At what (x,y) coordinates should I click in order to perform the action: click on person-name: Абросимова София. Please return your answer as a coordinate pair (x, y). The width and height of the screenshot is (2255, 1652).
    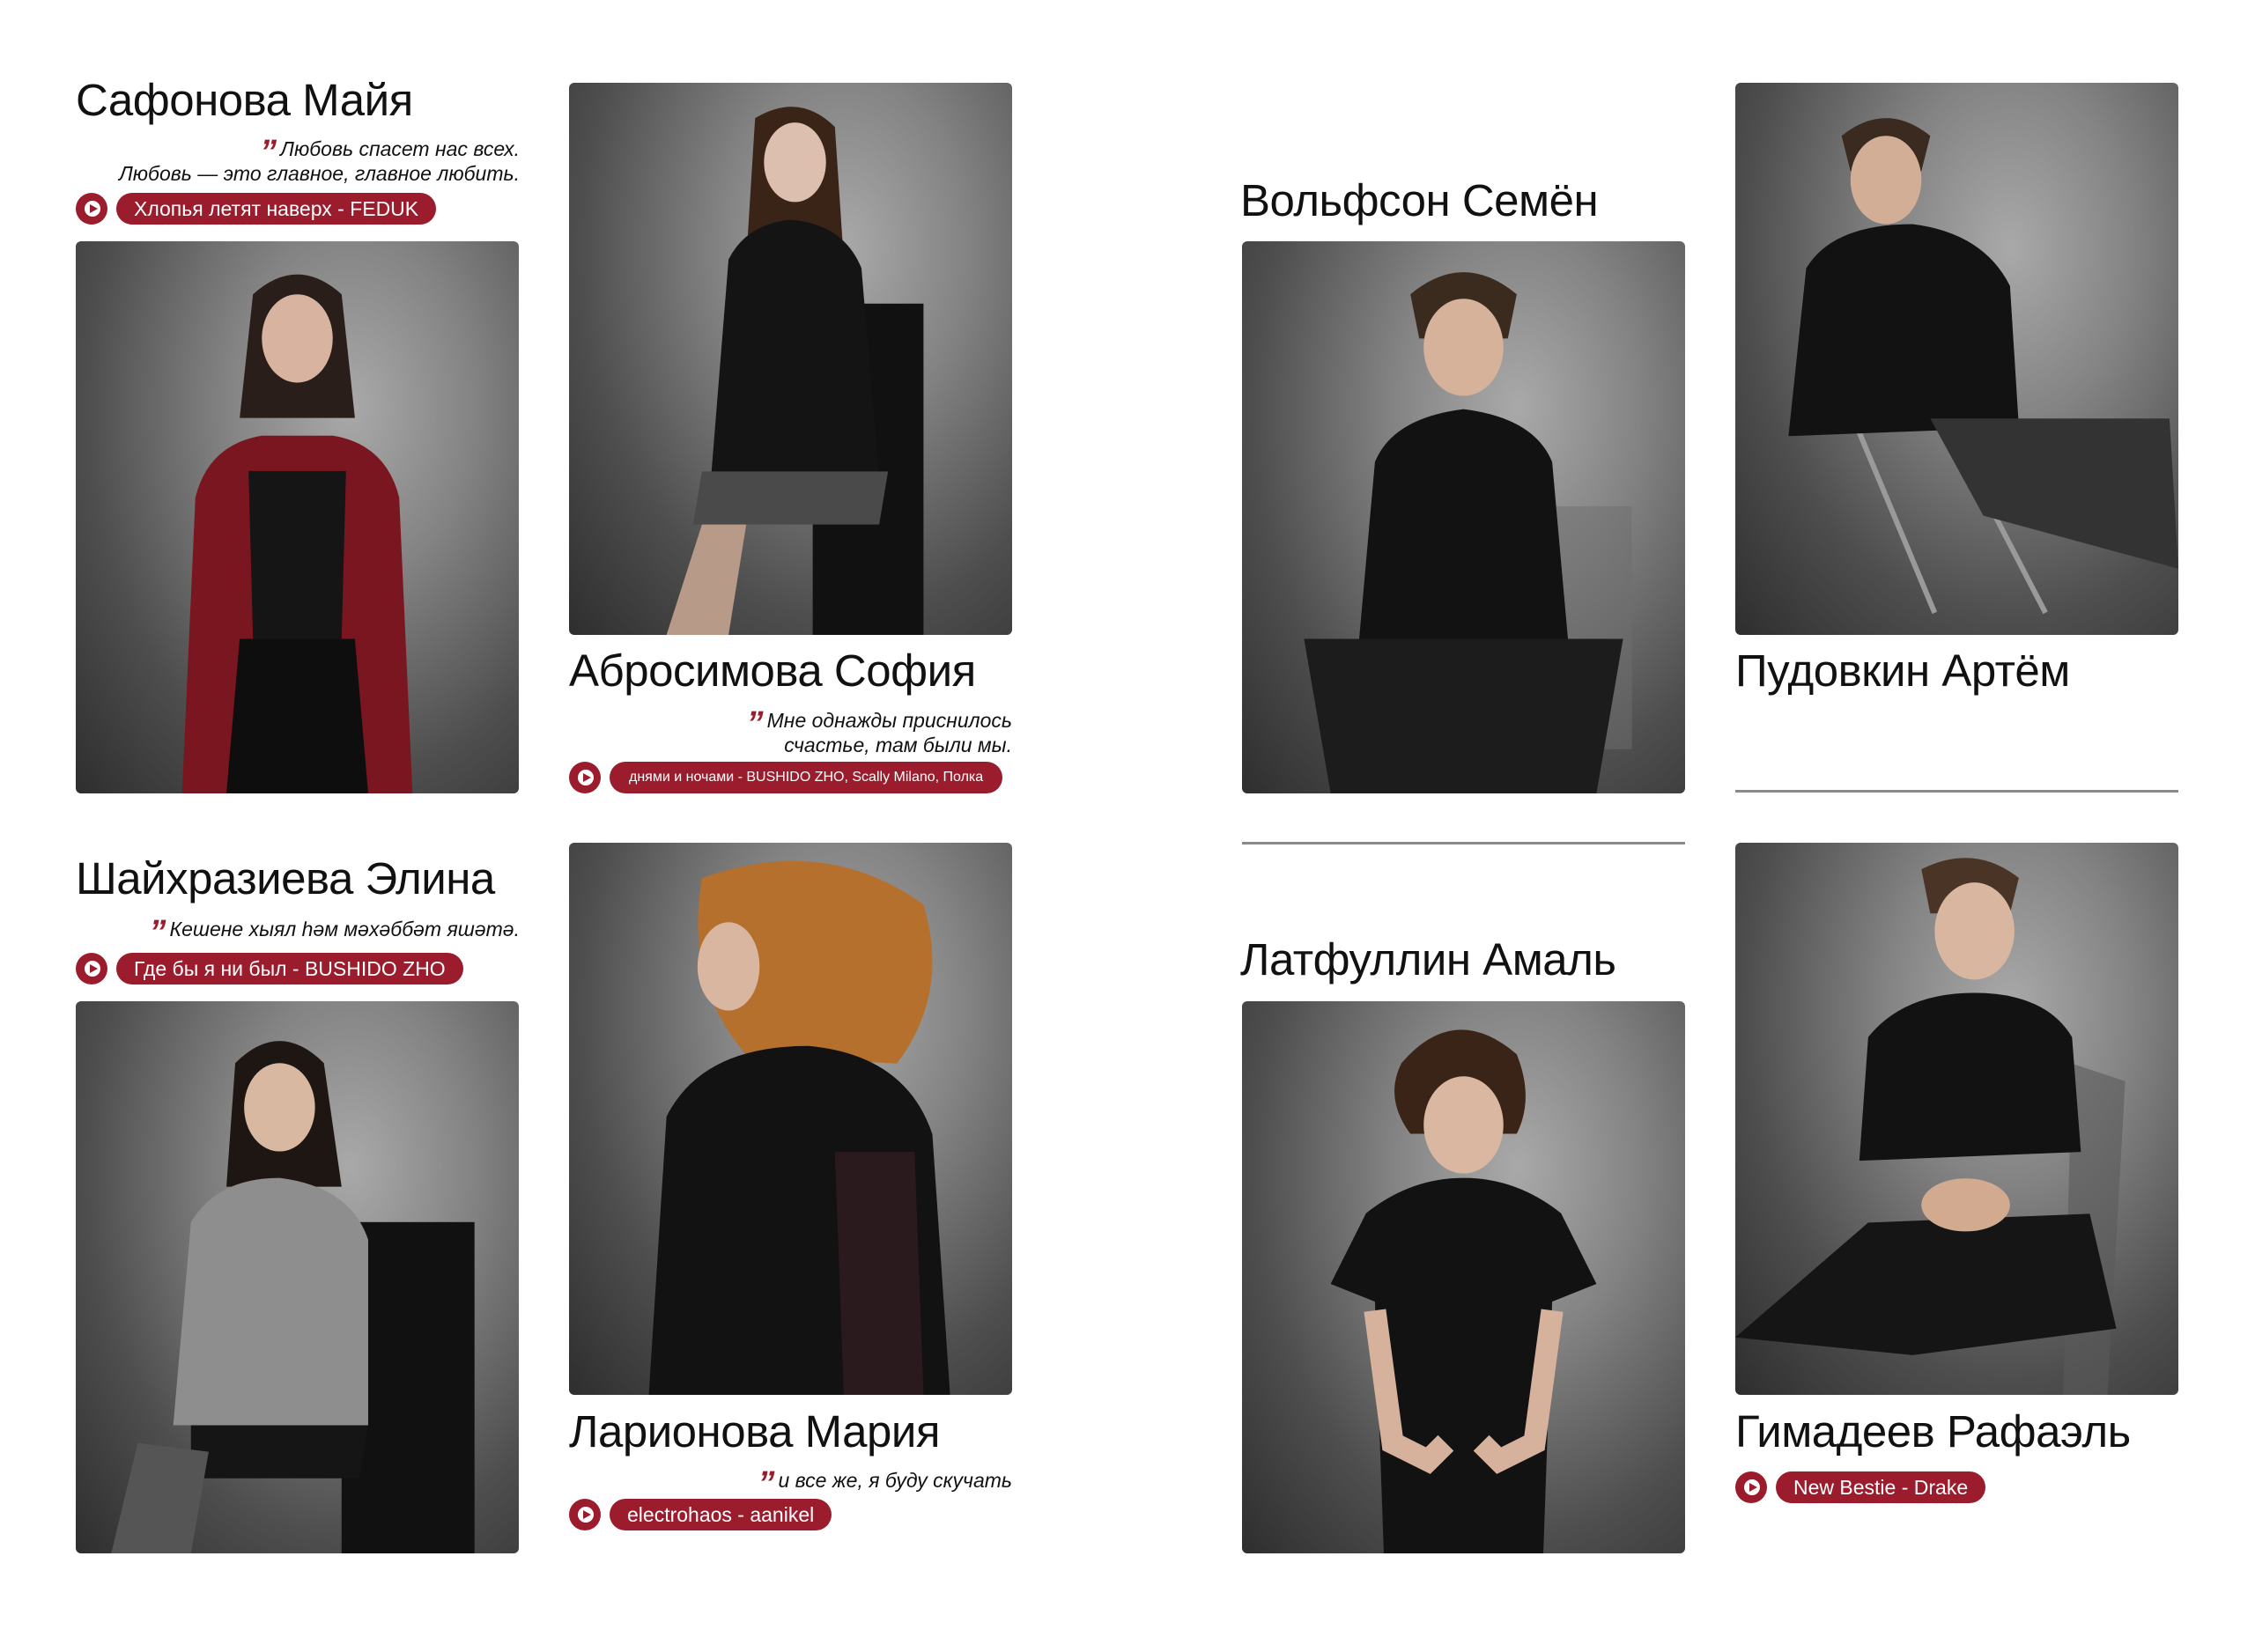
    Looking at the image, I should click on (772, 670).